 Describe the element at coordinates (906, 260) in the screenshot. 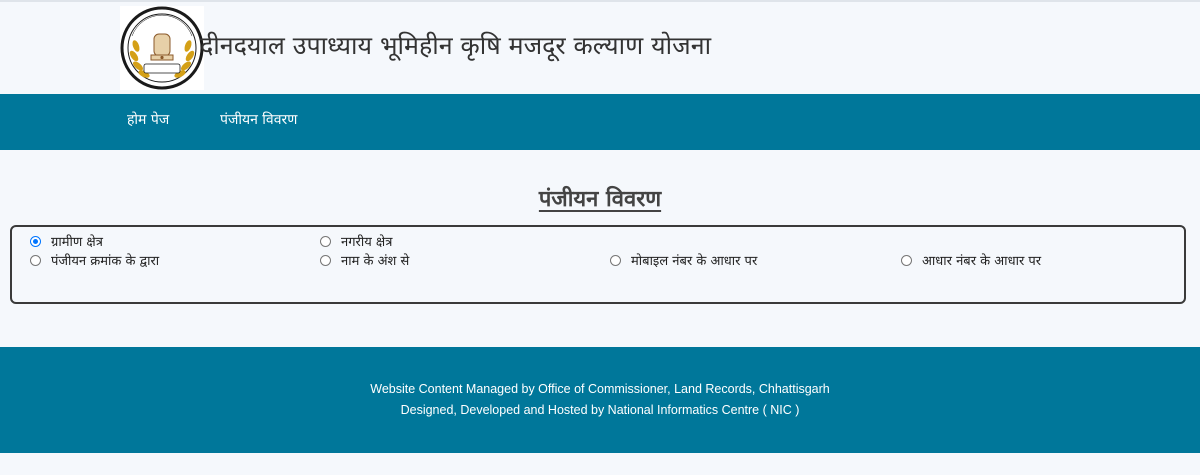

I see `radio-by-aadhaar-number` at that location.